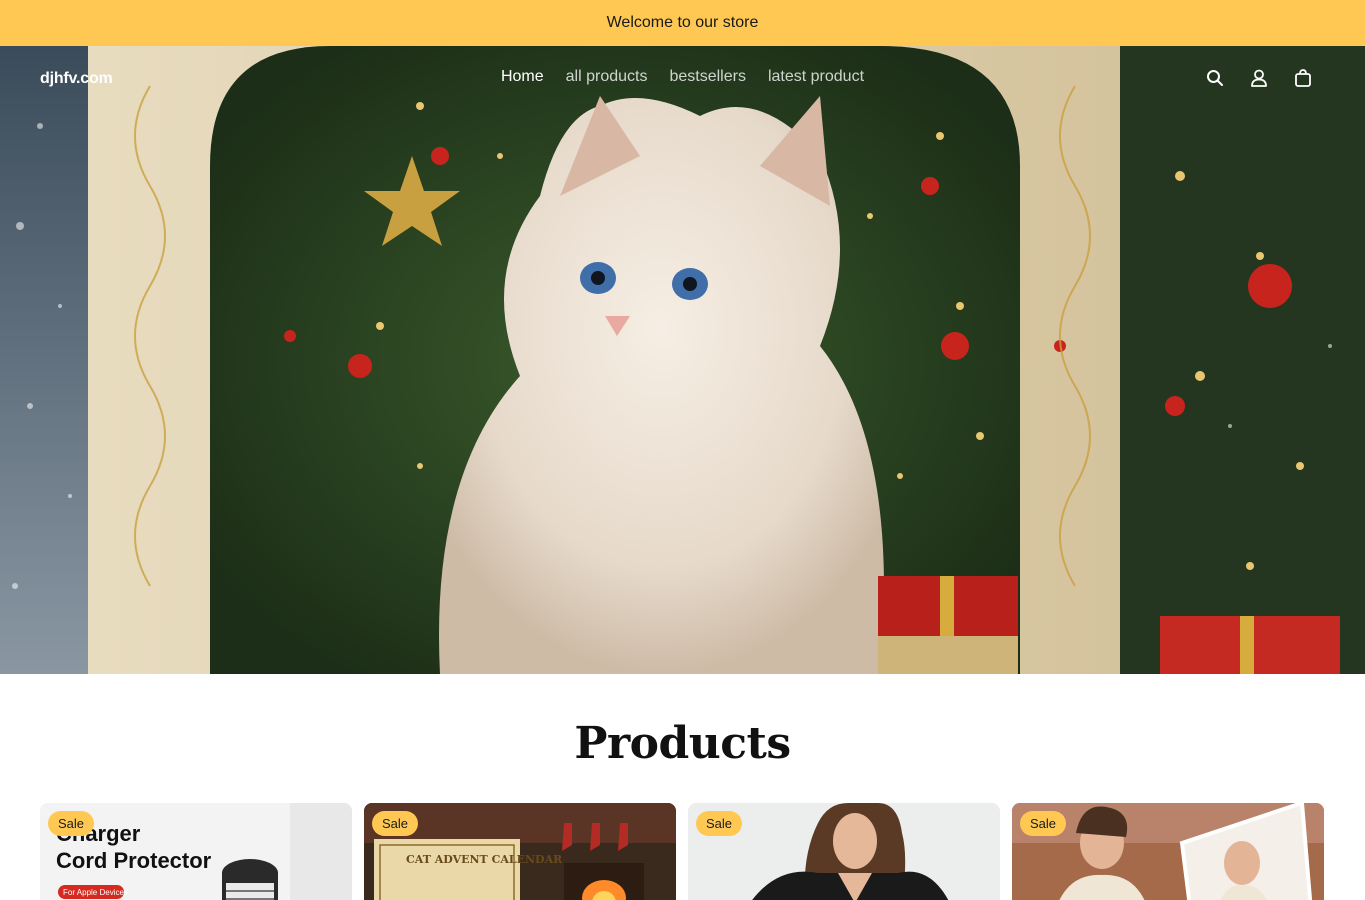 This screenshot has height=900, width=1365. I want to click on account-icon, so click(1259, 78).